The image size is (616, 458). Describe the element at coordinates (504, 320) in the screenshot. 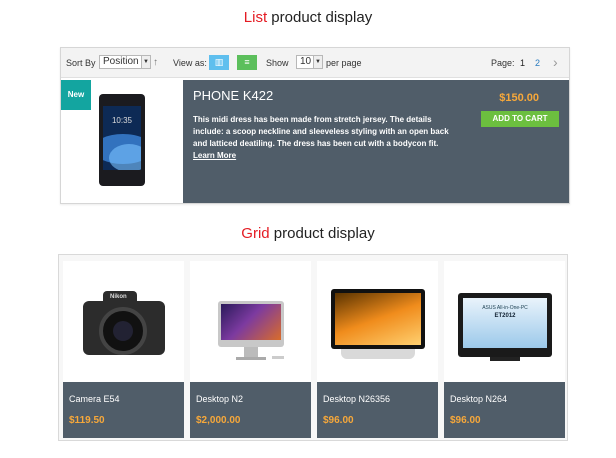

I see `asus-desktop-image: ASUS All-in-One-PC ET2012` at that location.